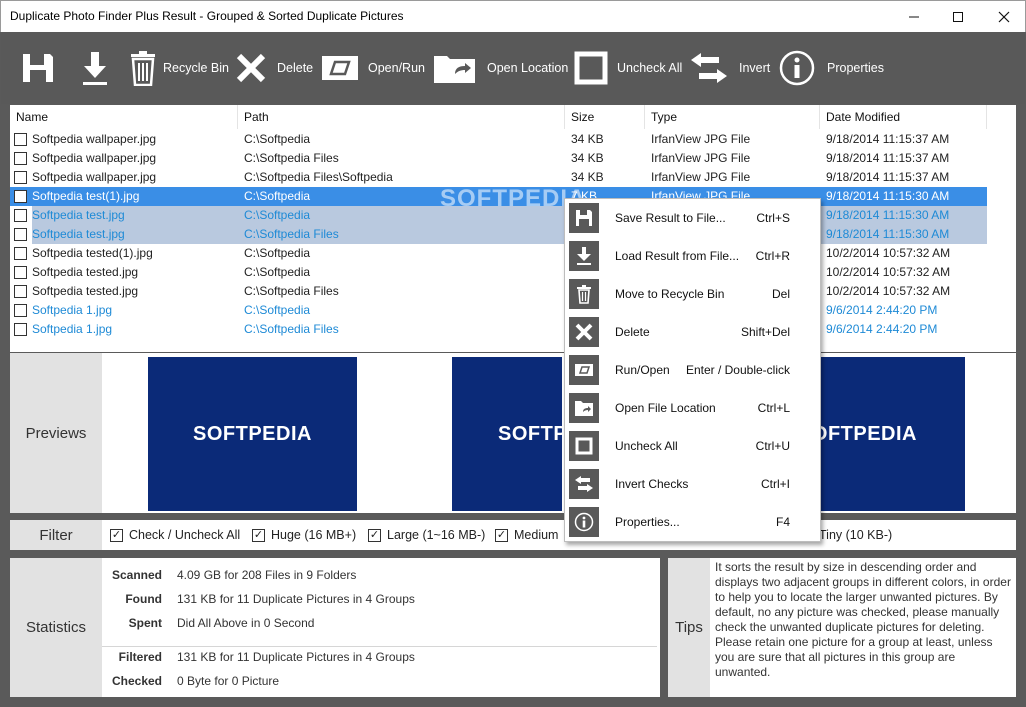  I want to click on maximize-button, so click(958, 16).